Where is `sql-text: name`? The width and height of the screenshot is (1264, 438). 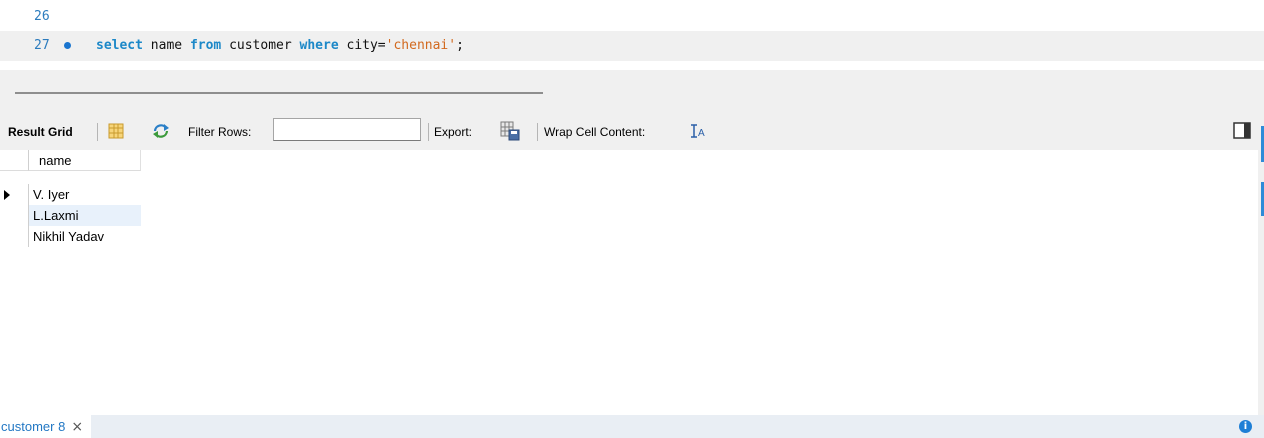 sql-text: name is located at coordinates (166, 45).